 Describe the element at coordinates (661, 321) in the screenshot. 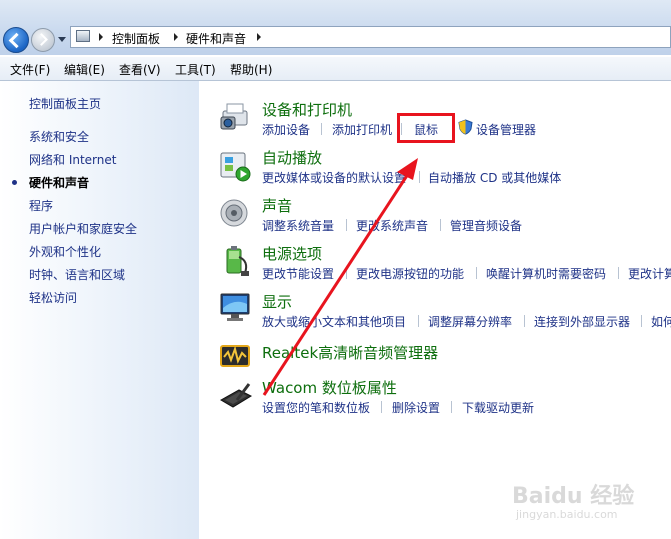

I see `how-to-link: 如何` at that location.